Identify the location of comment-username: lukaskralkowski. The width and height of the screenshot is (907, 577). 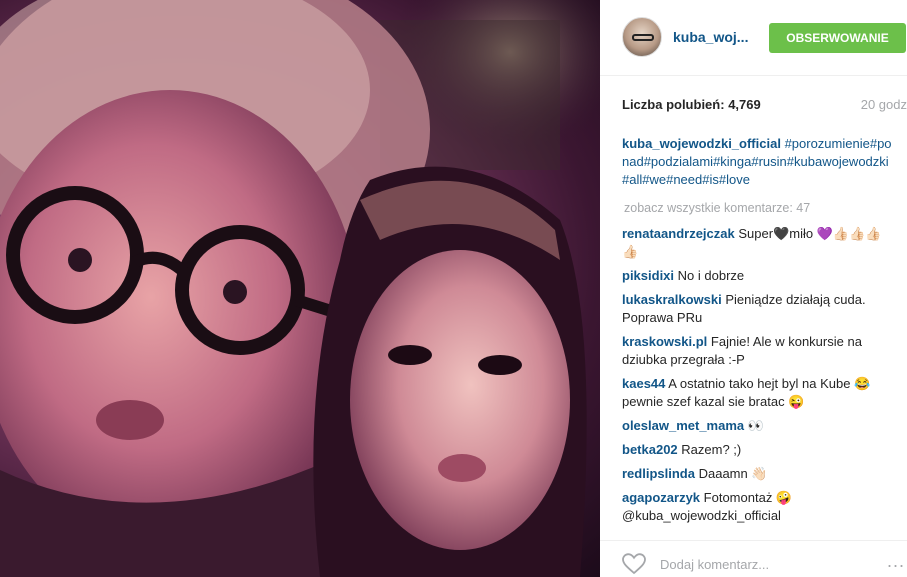
(672, 299).